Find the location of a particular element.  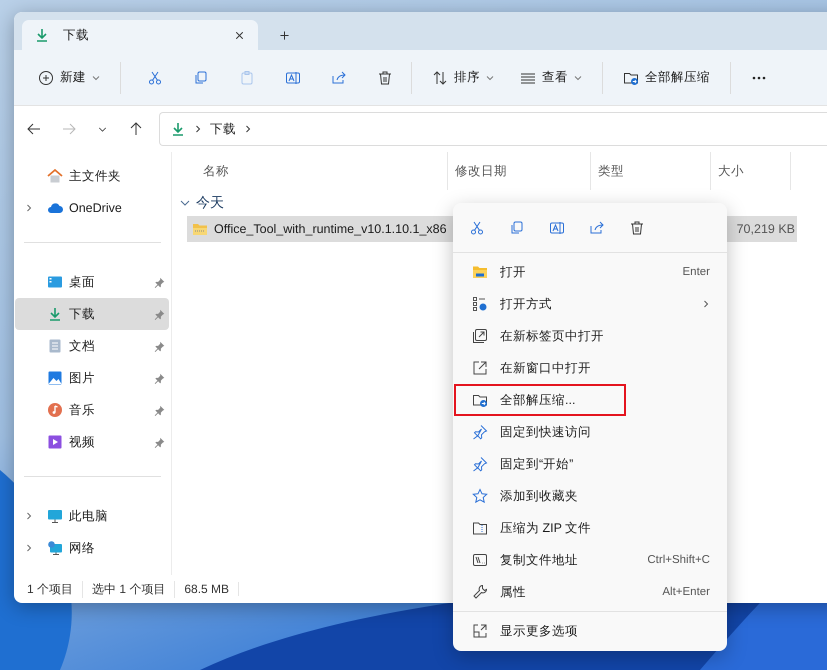

sidebar-label: OneDrive is located at coordinates (96, 208).